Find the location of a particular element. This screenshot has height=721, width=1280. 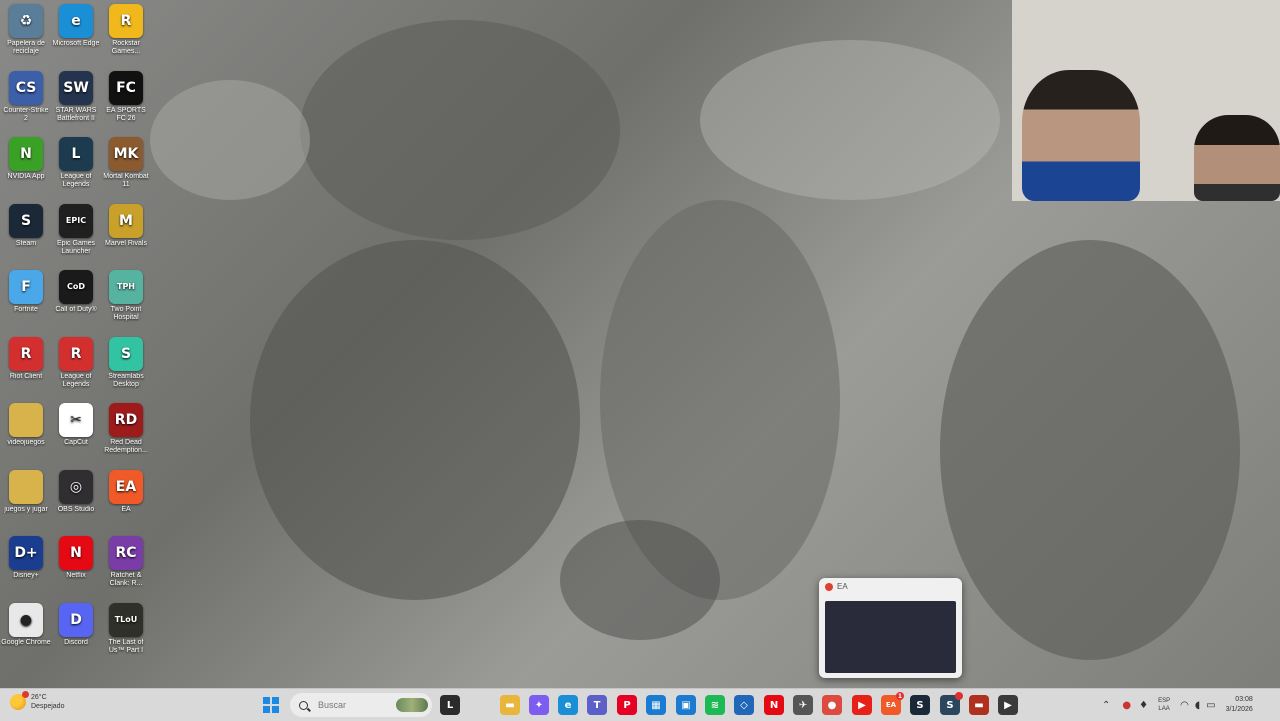

teams-icon: T is located at coordinates (597, 705).